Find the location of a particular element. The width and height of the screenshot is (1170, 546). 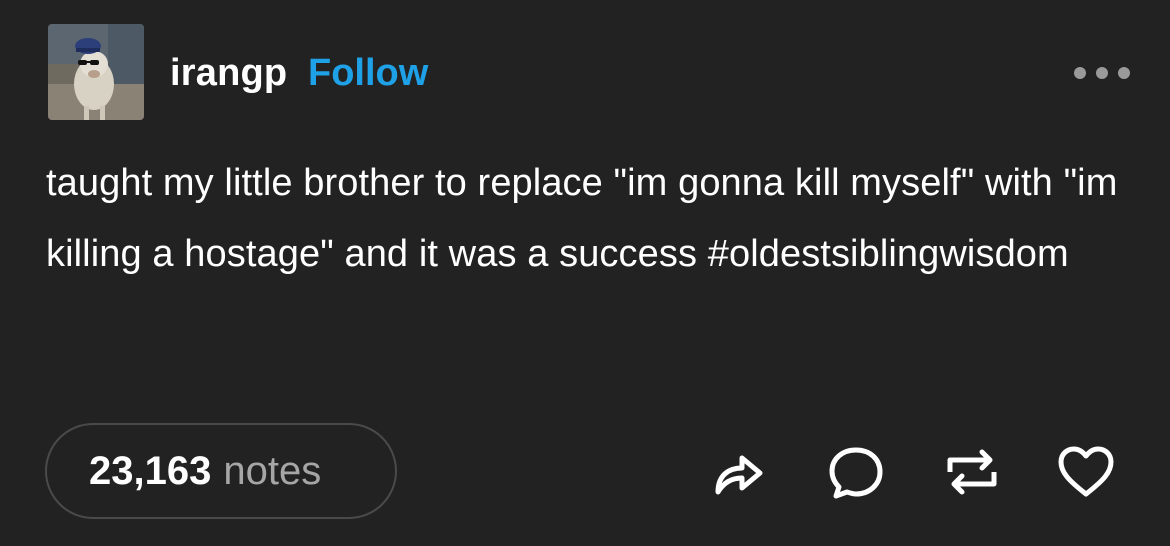

share-button is located at coordinates (738, 472).